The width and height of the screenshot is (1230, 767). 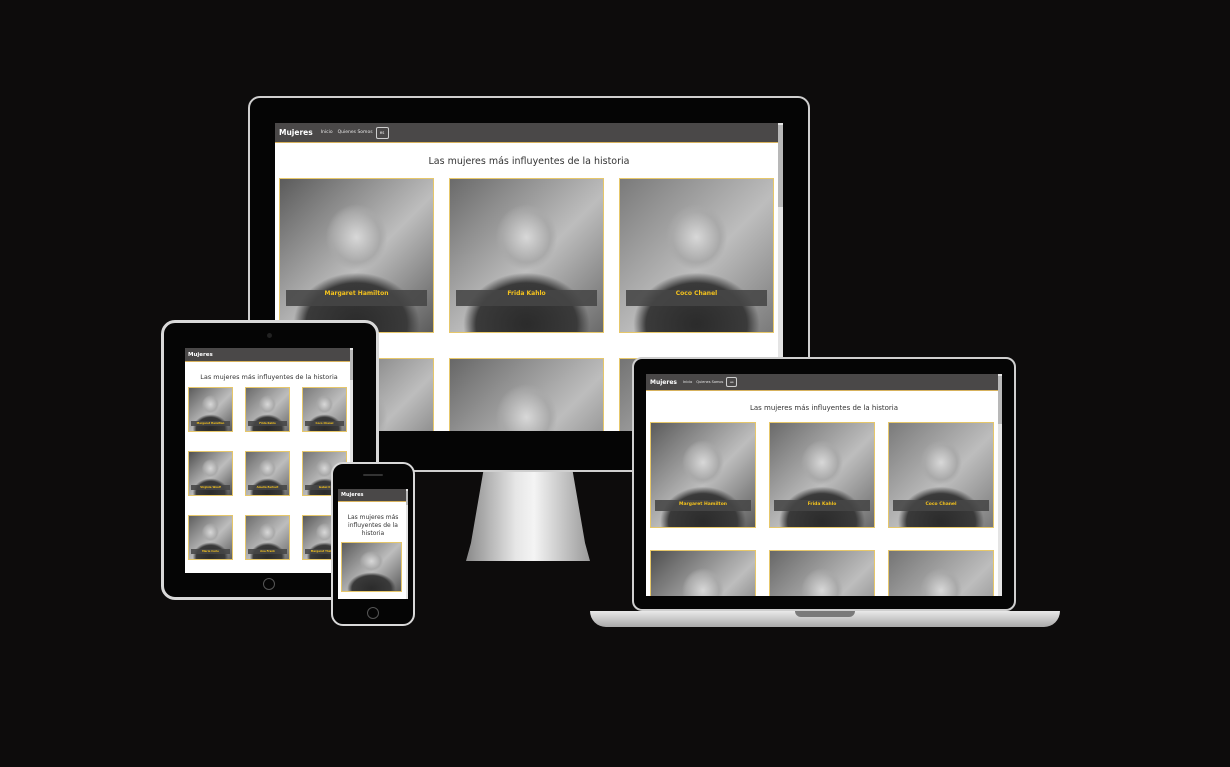 What do you see at coordinates (269, 584) in the screenshot?
I see `tablet-home-button` at bounding box center [269, 584].